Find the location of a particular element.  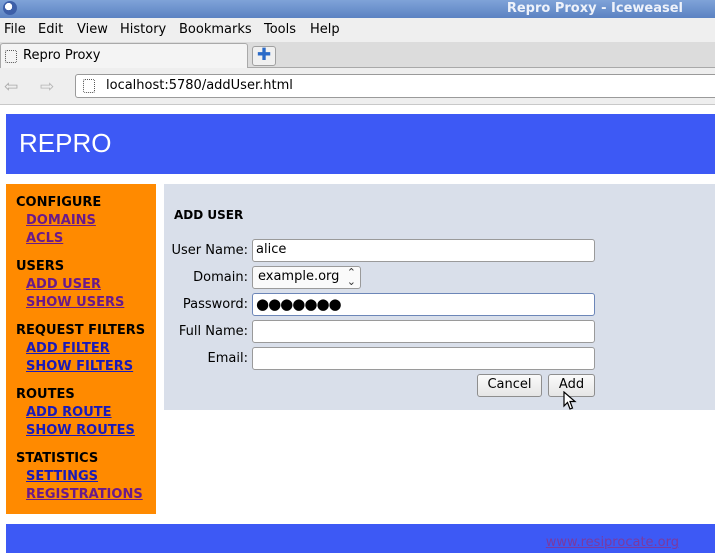

email-label: Email: is located at coordinates (227, 358).